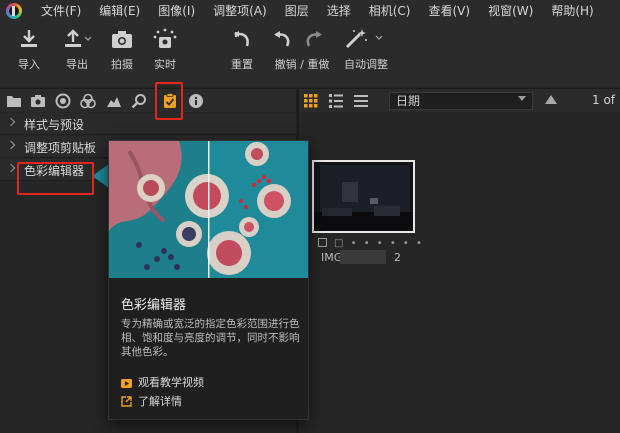  What do you see at coordinates (100, 176) in the screenshot?
I see `popover-pointer` at bounding box center [100, 176].